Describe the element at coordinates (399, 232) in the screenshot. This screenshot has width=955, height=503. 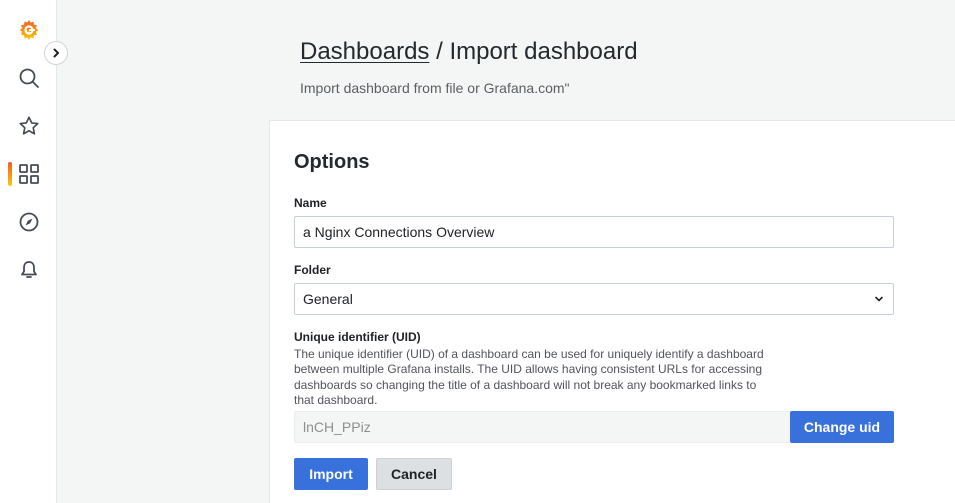
I see `name-input-value: a Nginx Connections Overview` at that location.